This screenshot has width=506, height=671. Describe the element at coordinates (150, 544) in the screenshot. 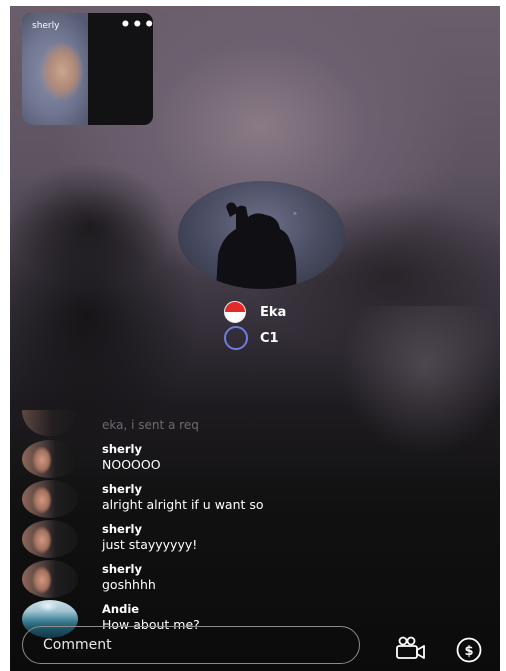

I see `chat-text: just stayyyyyy!` at that location.